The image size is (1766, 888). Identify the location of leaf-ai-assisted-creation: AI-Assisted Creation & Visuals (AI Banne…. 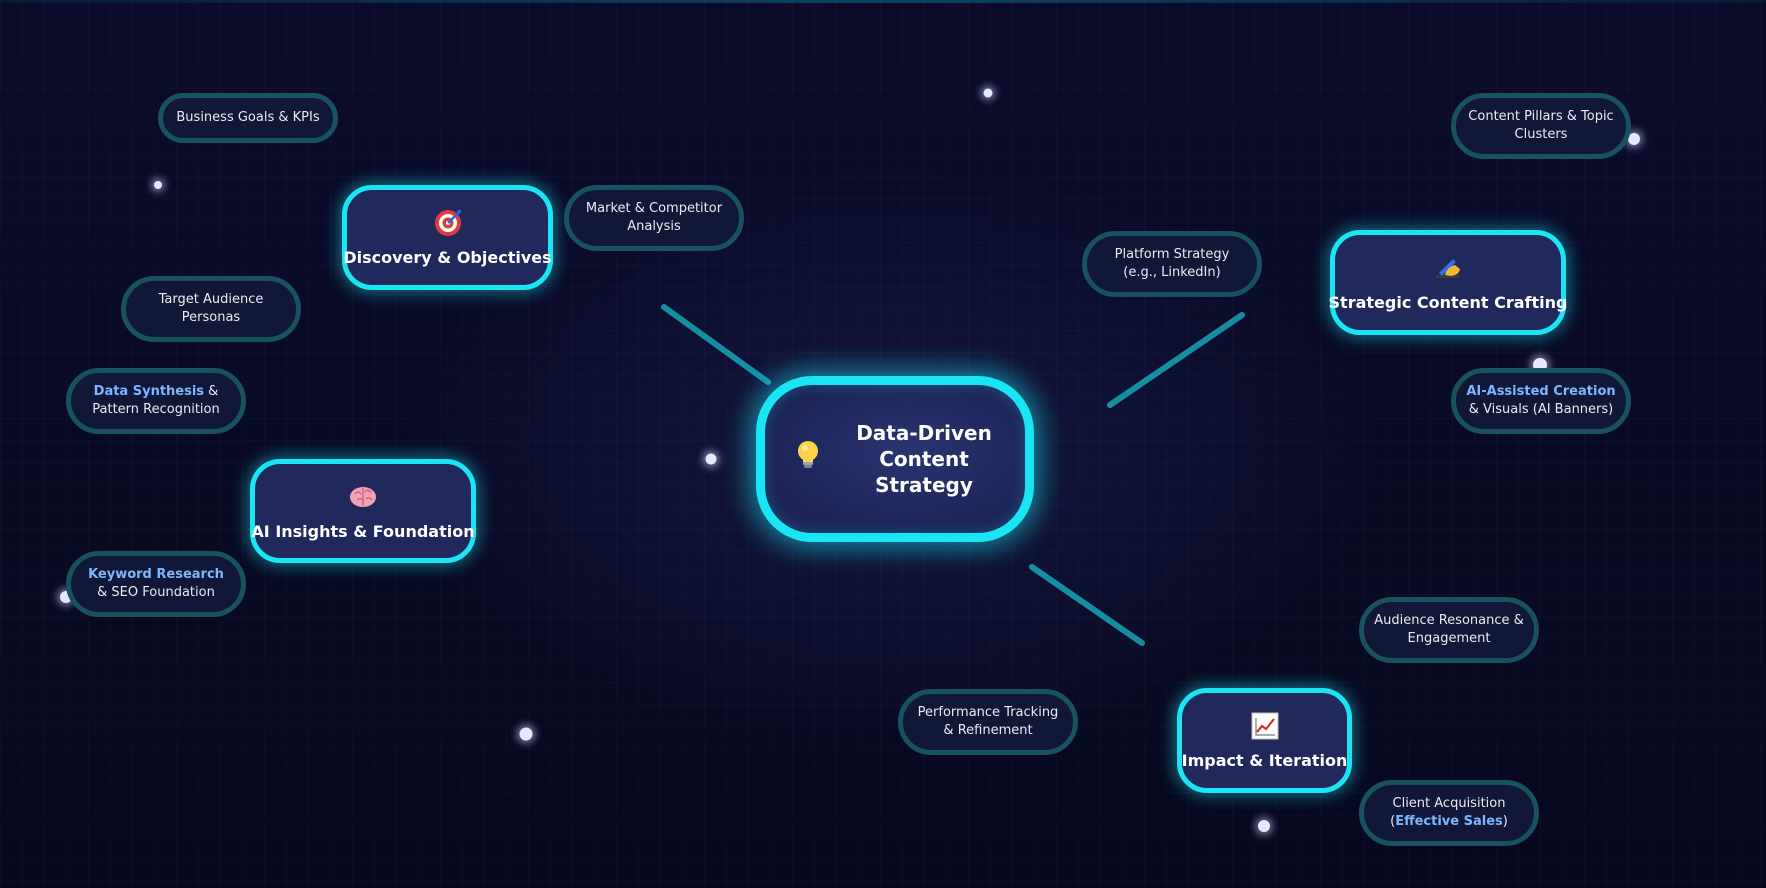
(1541, 401).